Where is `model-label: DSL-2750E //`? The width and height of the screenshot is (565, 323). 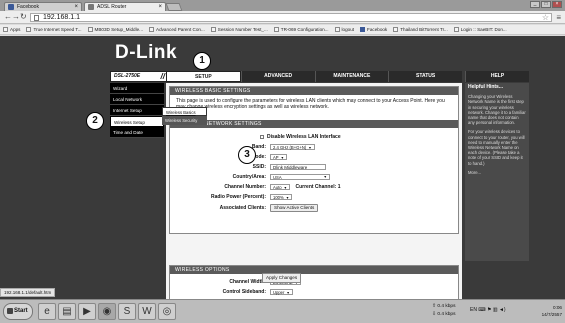
model-label: DSL-2750E // is located at coordinates (139, 76).